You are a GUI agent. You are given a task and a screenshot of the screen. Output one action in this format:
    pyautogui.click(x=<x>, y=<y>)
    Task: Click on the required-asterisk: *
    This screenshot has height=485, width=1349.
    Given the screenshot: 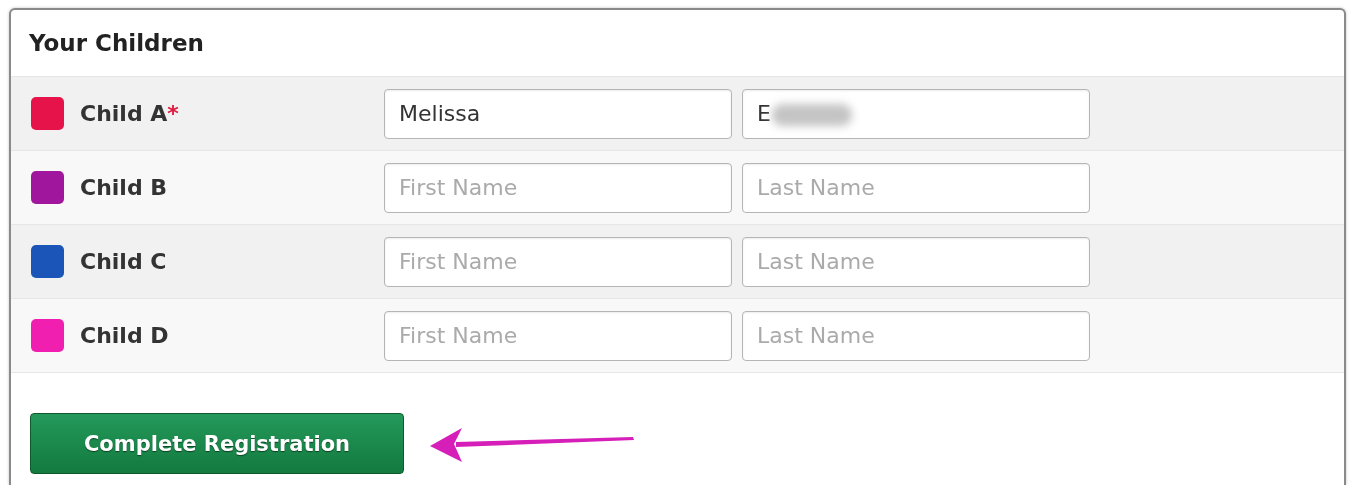 What is the action you would take?
    pyautogui.click(x=173, y=113)
    